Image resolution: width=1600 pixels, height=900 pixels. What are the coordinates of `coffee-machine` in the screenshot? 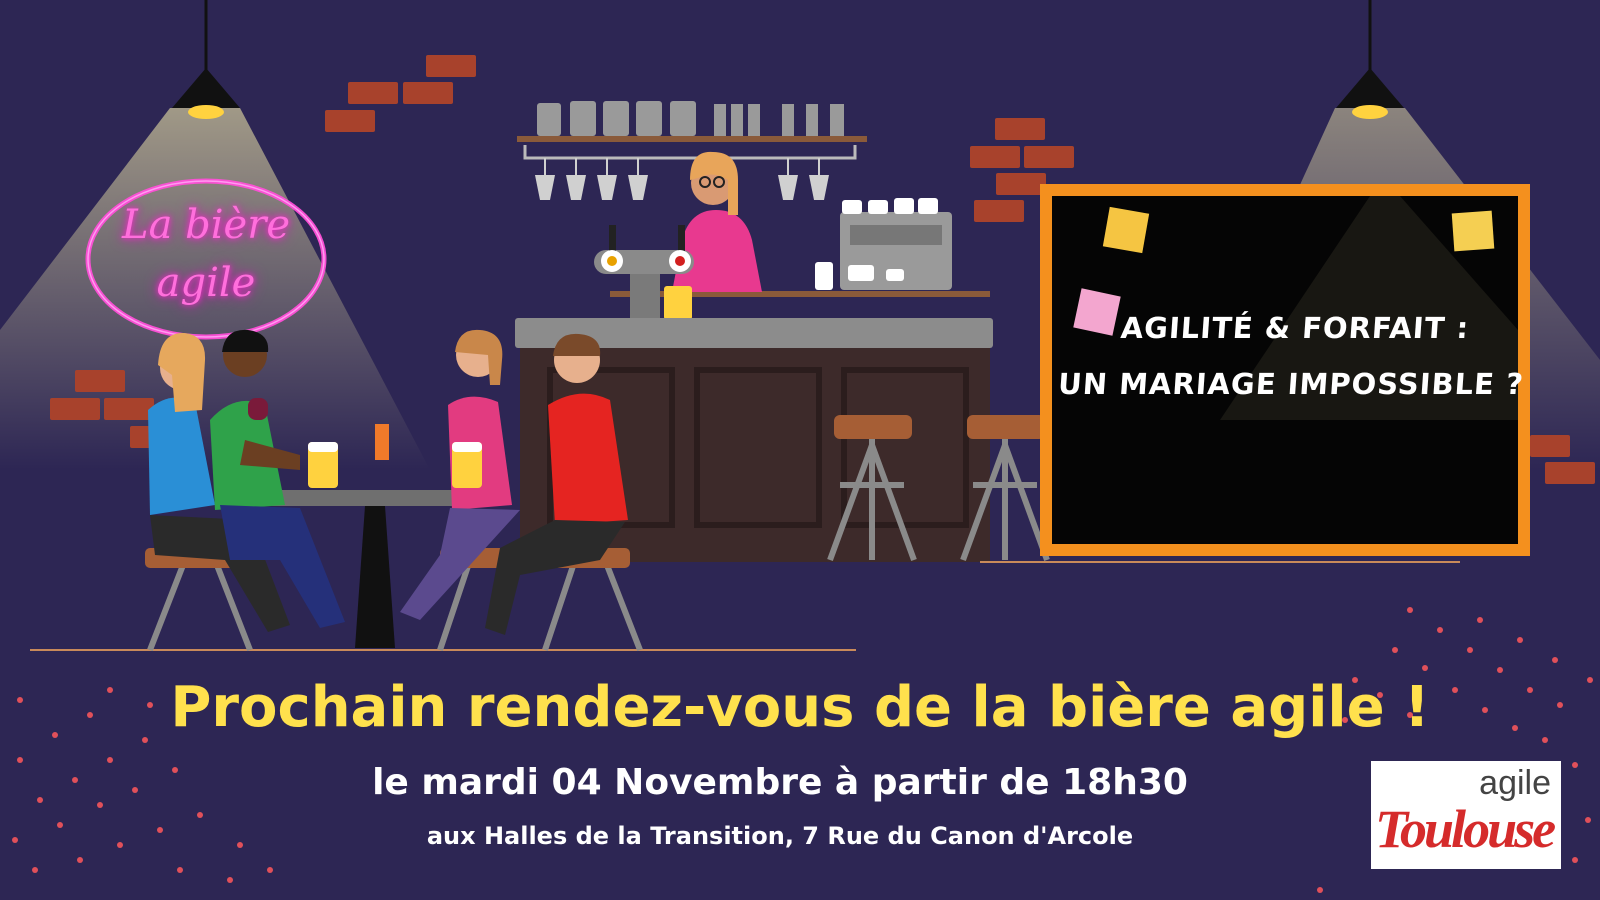 It's located at (883, 244).